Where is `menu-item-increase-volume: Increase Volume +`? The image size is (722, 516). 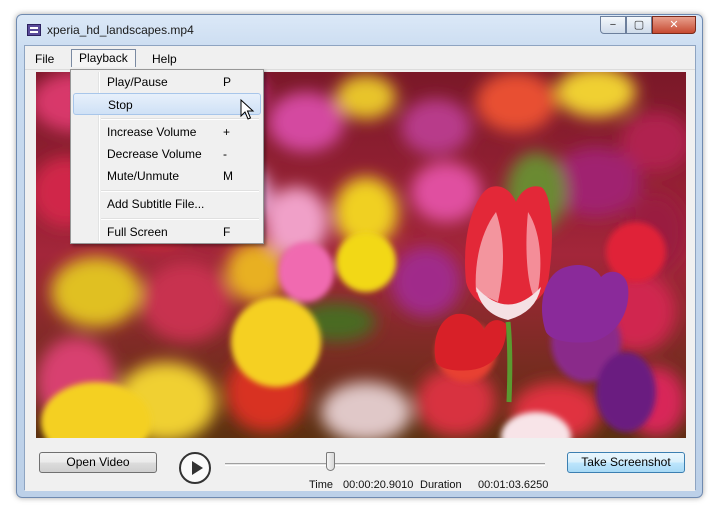
menu-item-increase-volume: Increase Volume + is located at coordinates (167, 132).